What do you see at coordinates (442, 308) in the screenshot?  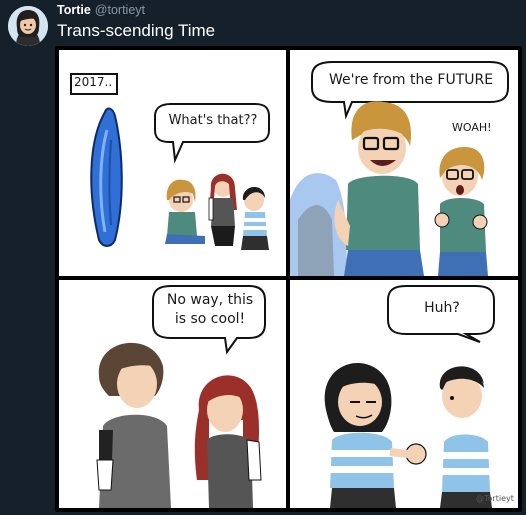 I see `panel-4-speech: Huh?` at bounding box center [442, 308].